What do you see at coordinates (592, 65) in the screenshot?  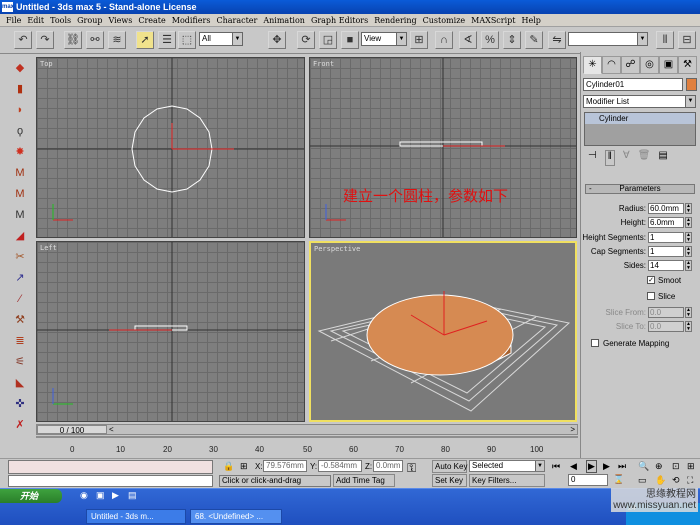 I see `tab-create-icon: ✳` at bounding box center [592, 65].